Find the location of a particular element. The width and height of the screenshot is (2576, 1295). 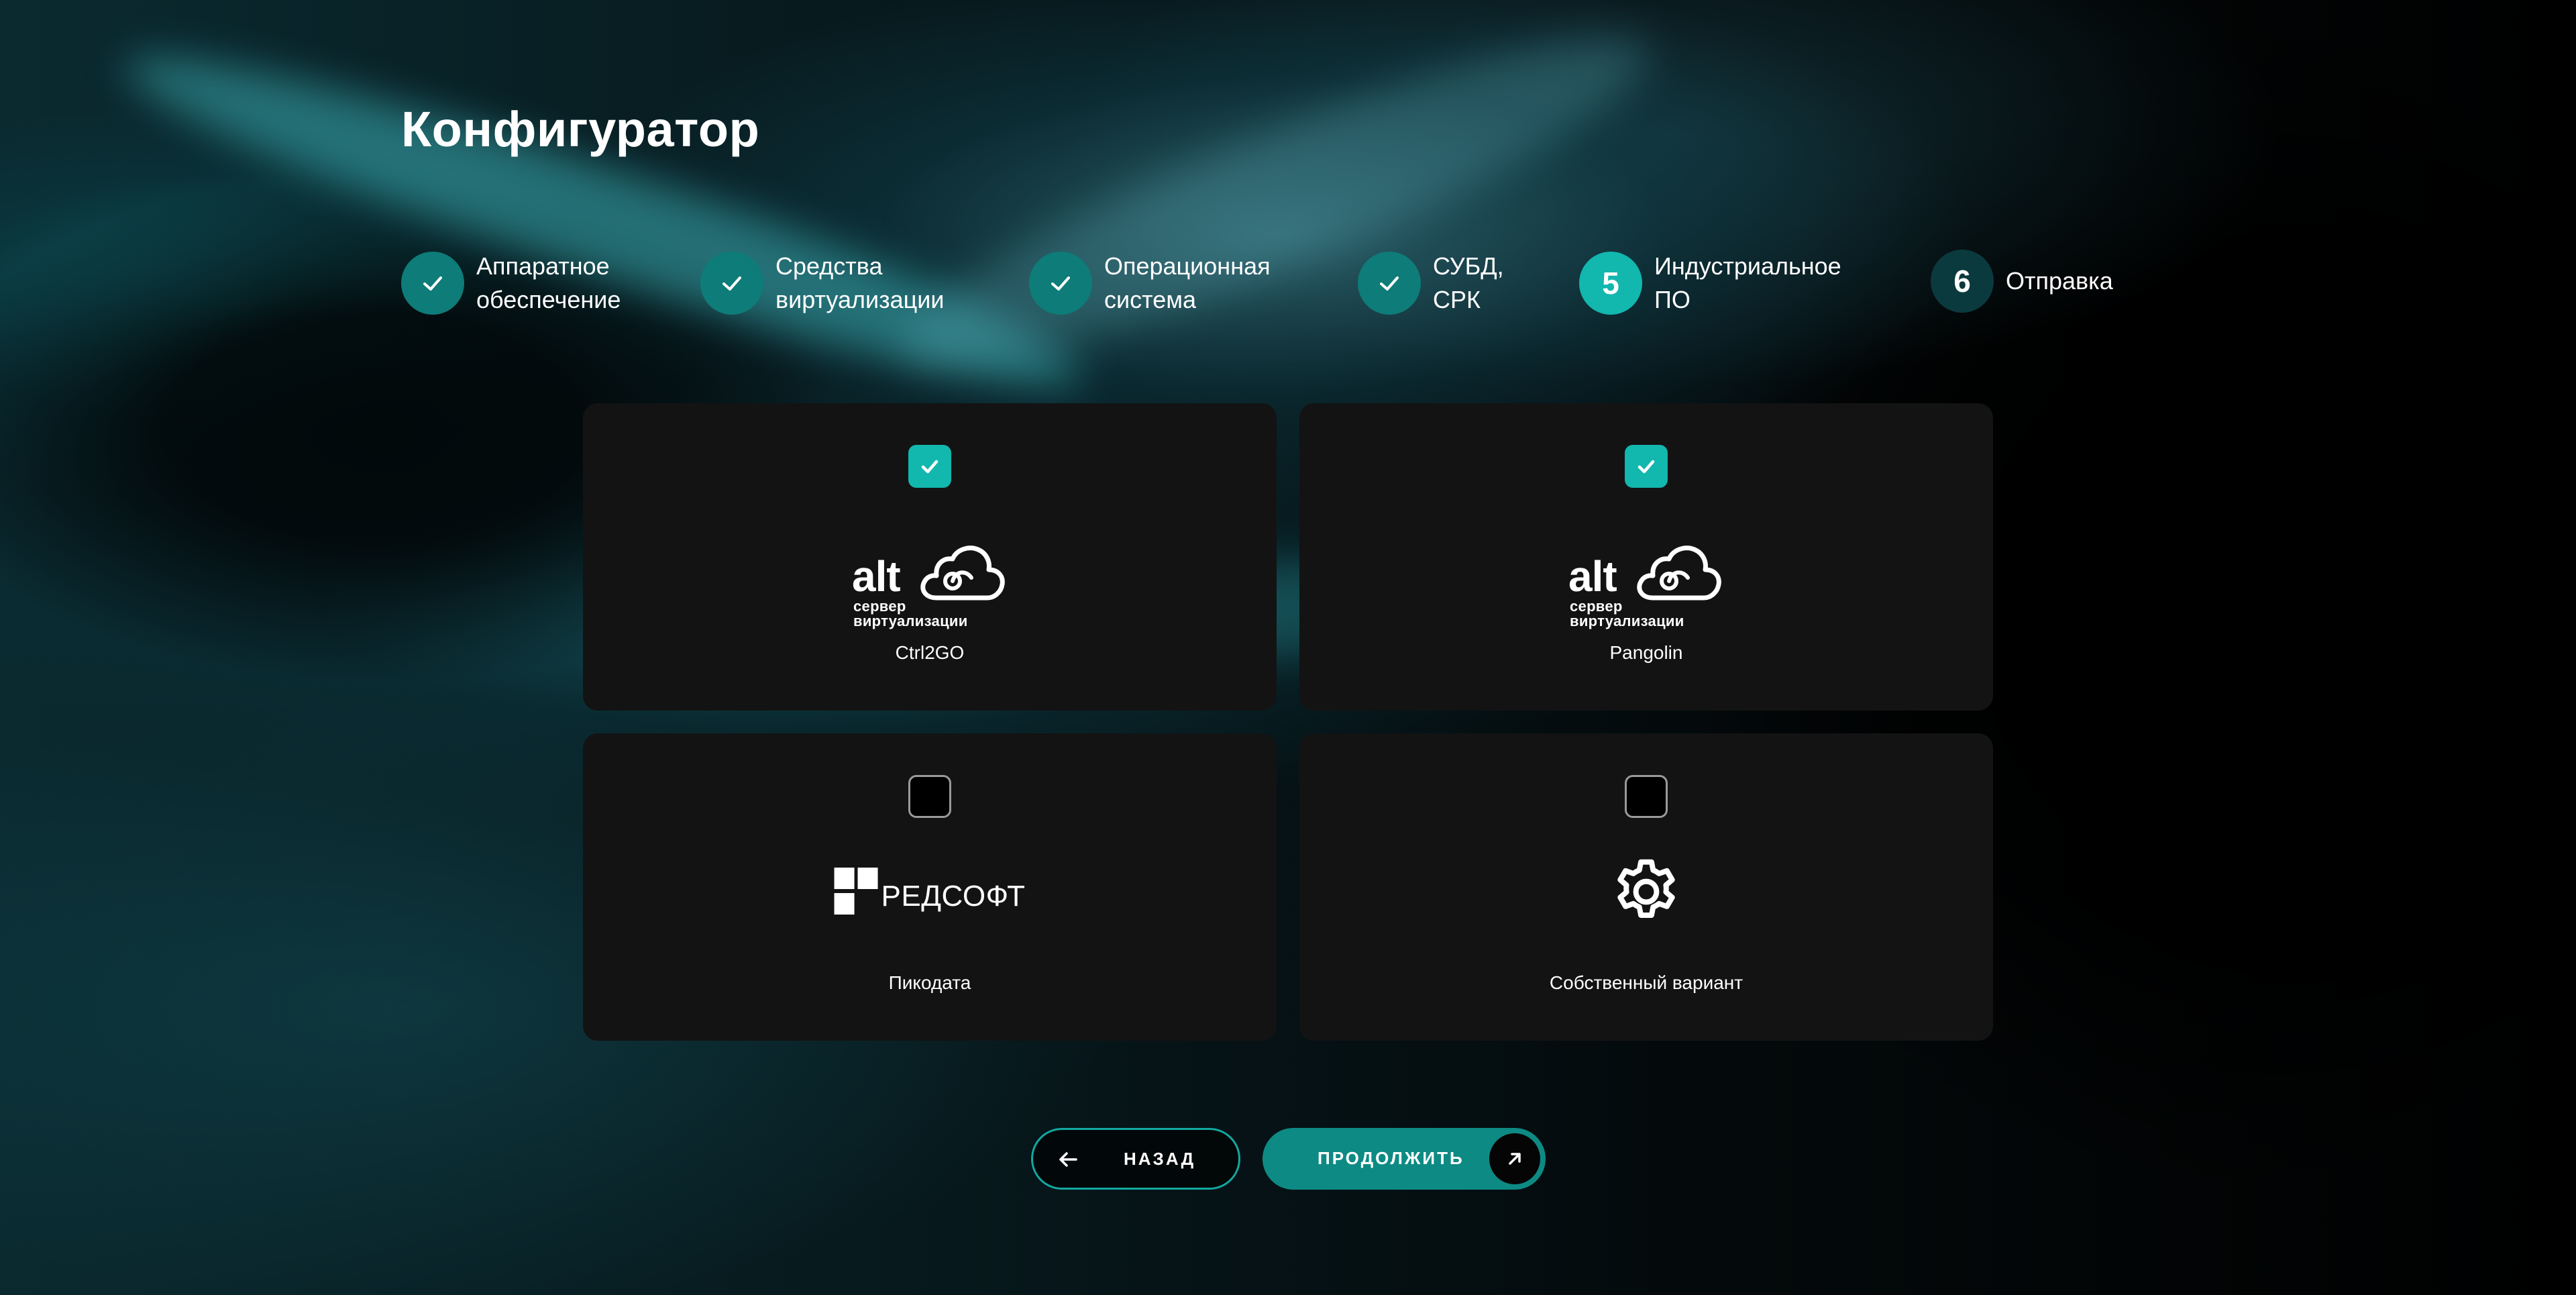

page-title: Конфигуратор is located at coordinates (580, 129).